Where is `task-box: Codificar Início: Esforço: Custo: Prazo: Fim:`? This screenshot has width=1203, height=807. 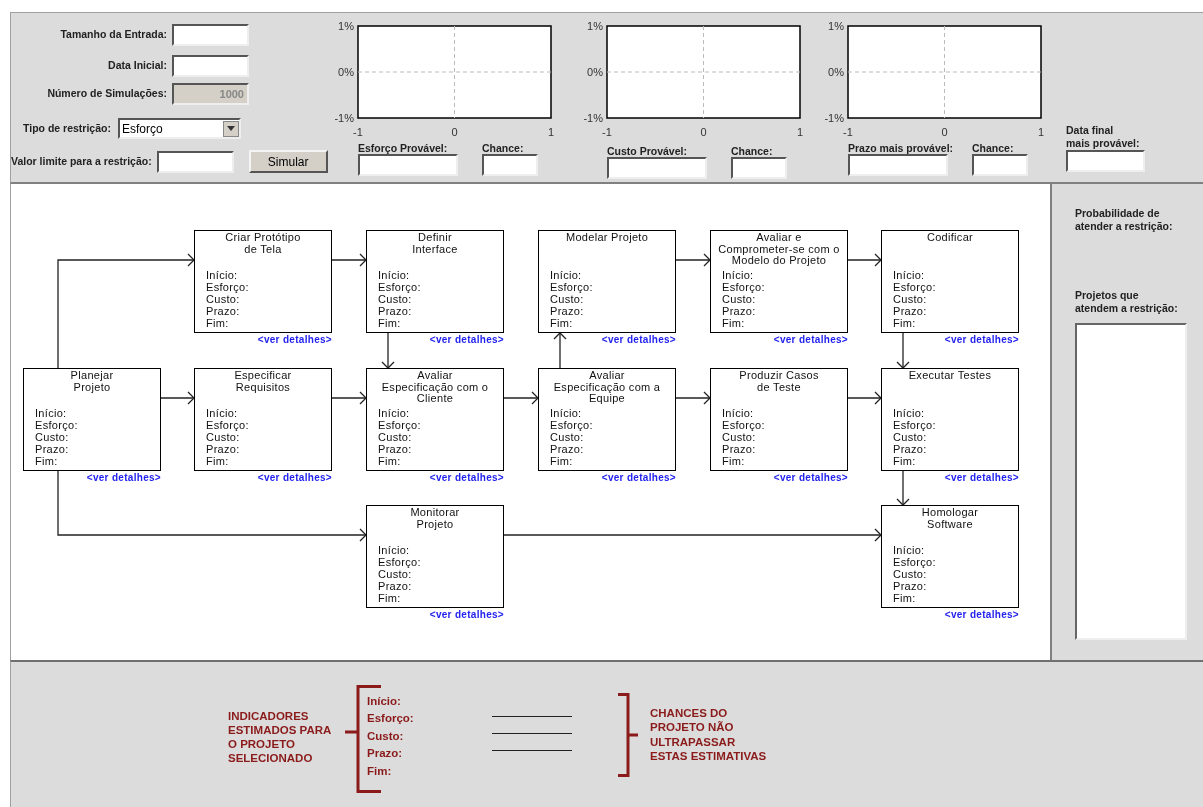
task-box: Codificar Início: Esforço: Custo: Prazo: Fim: is located at coordinates (950, 281).